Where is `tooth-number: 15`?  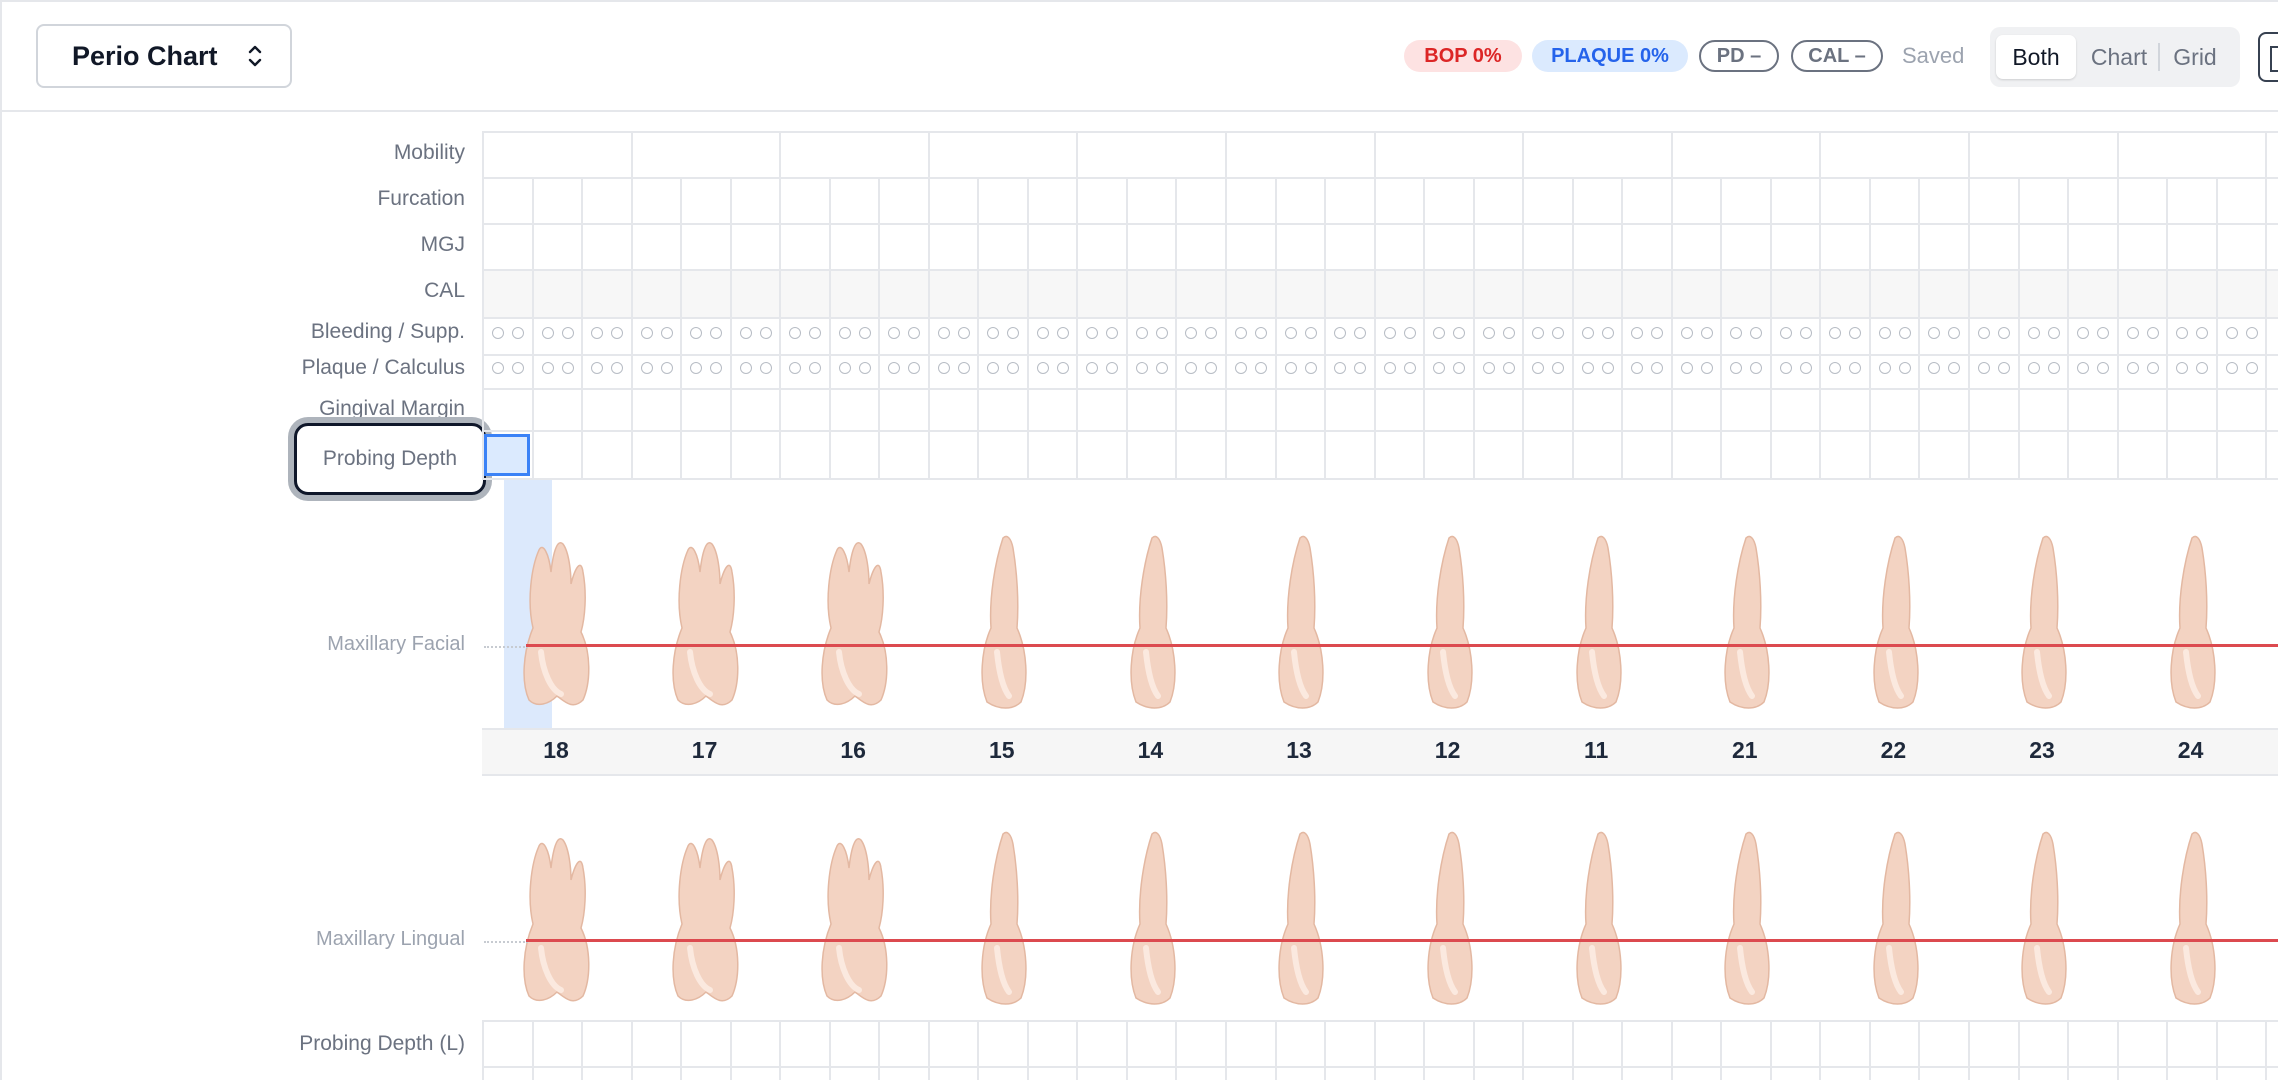 tooth-number: 15 is located at coordinates (1002, 750).